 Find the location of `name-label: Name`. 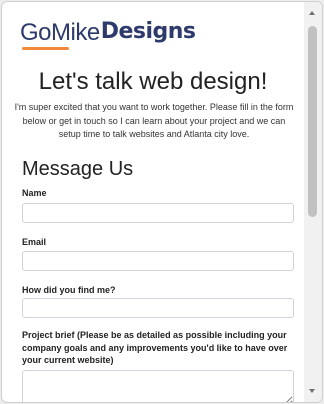

name-label: Name is located at coordinates (34, 193).